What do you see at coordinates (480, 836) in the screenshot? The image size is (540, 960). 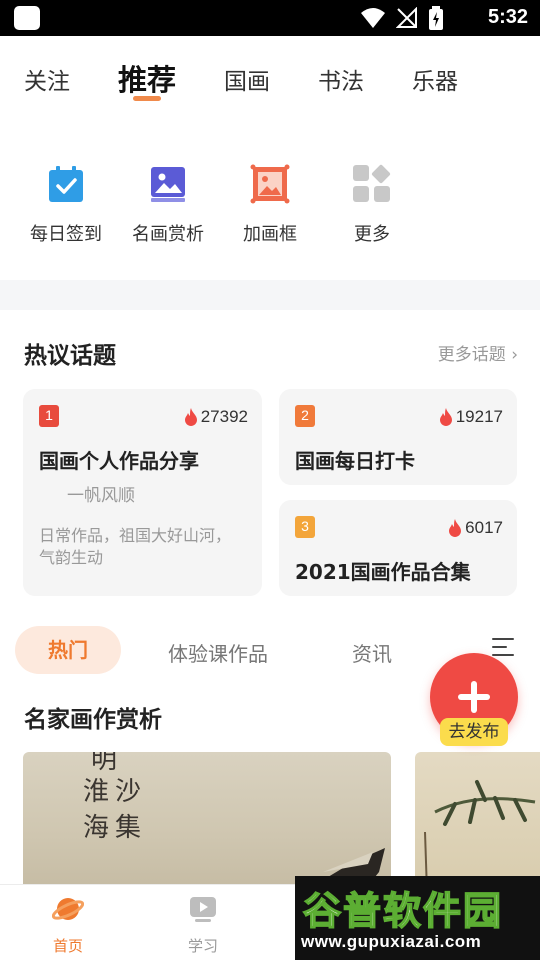 I see `bamboo-painting` at bounding box center [480, 836].